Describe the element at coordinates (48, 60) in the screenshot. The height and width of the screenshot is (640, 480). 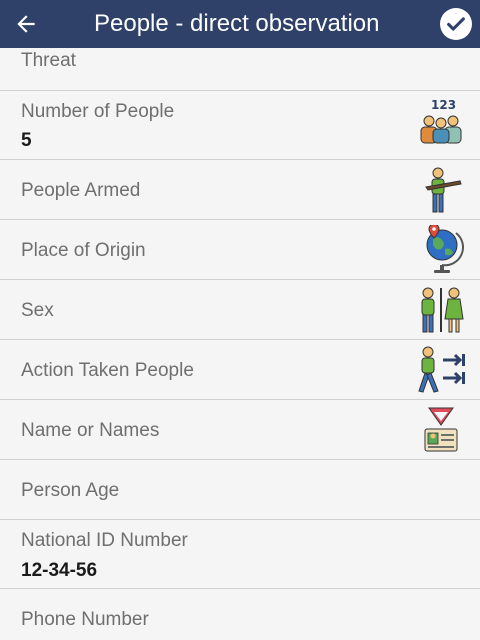
I see `field-label: Threat` at that location.